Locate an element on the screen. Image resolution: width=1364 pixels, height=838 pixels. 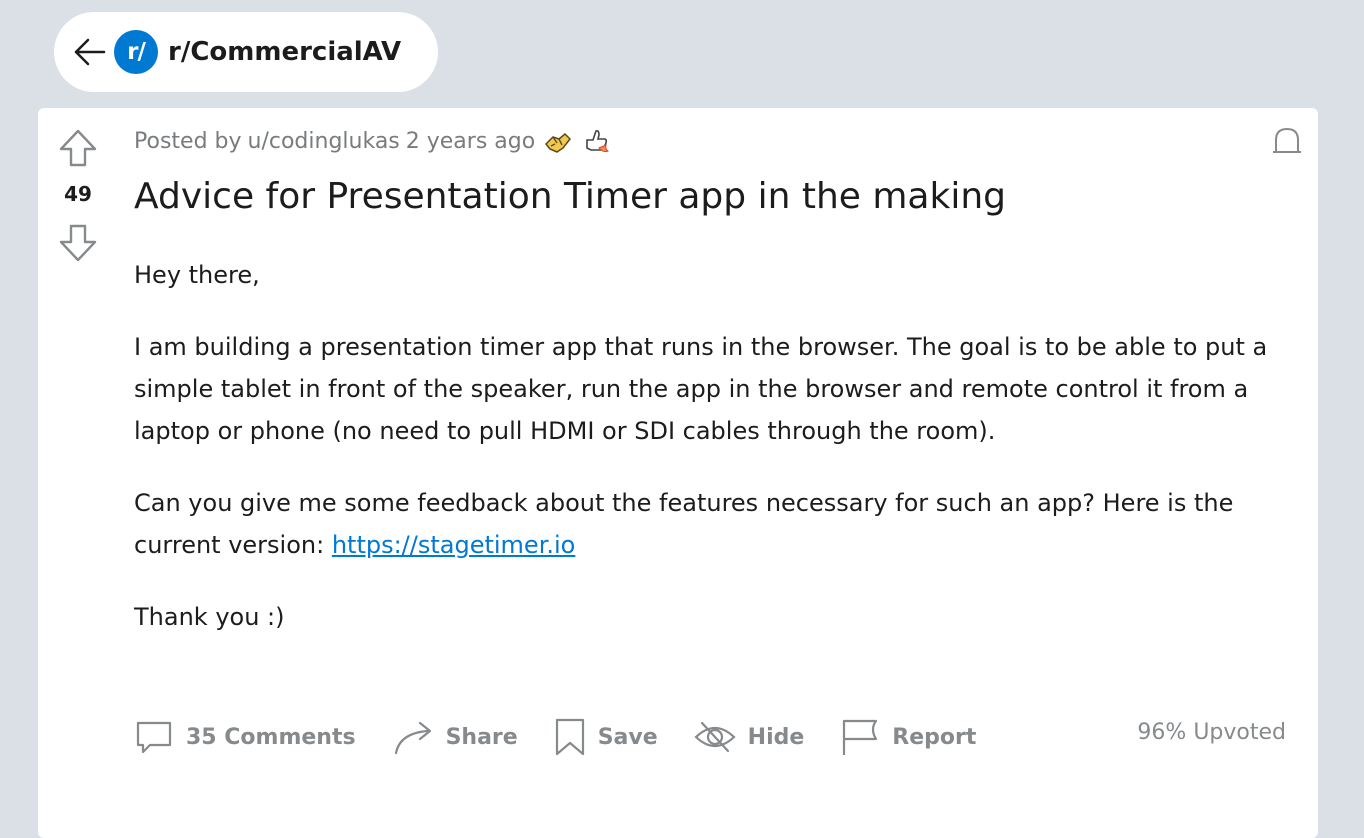
upvote-ratio: 96% Upvoted is located at coordinates (1211, 732).